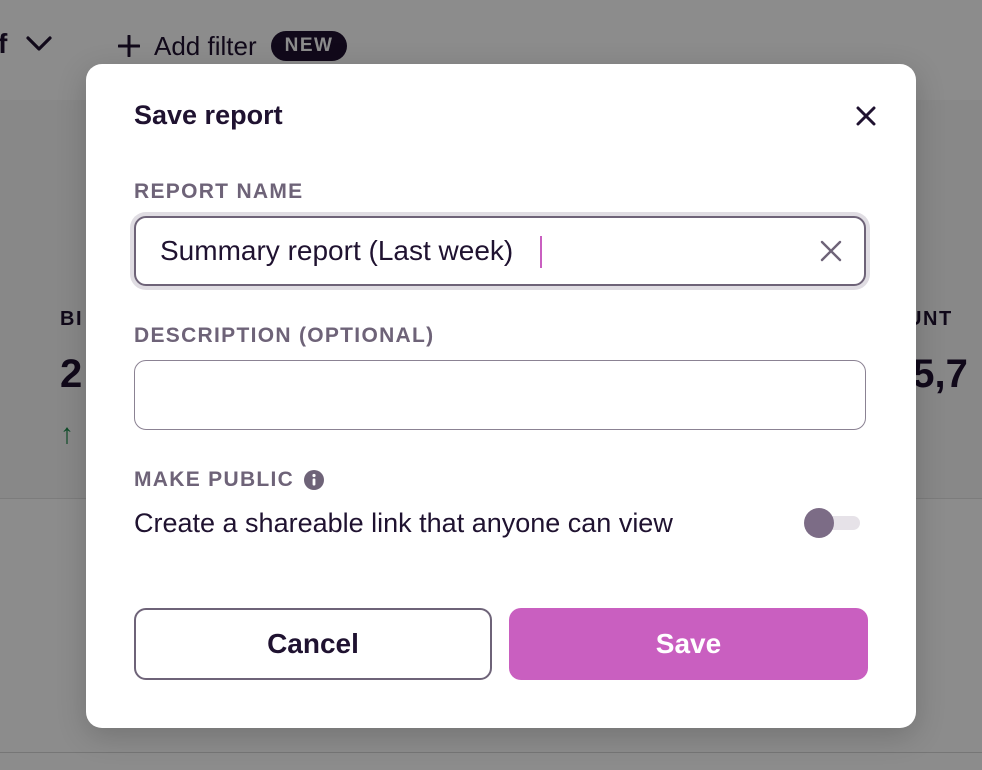 This screenshot has height=770, width=982. I want to click on description-field, so click(500, 395).